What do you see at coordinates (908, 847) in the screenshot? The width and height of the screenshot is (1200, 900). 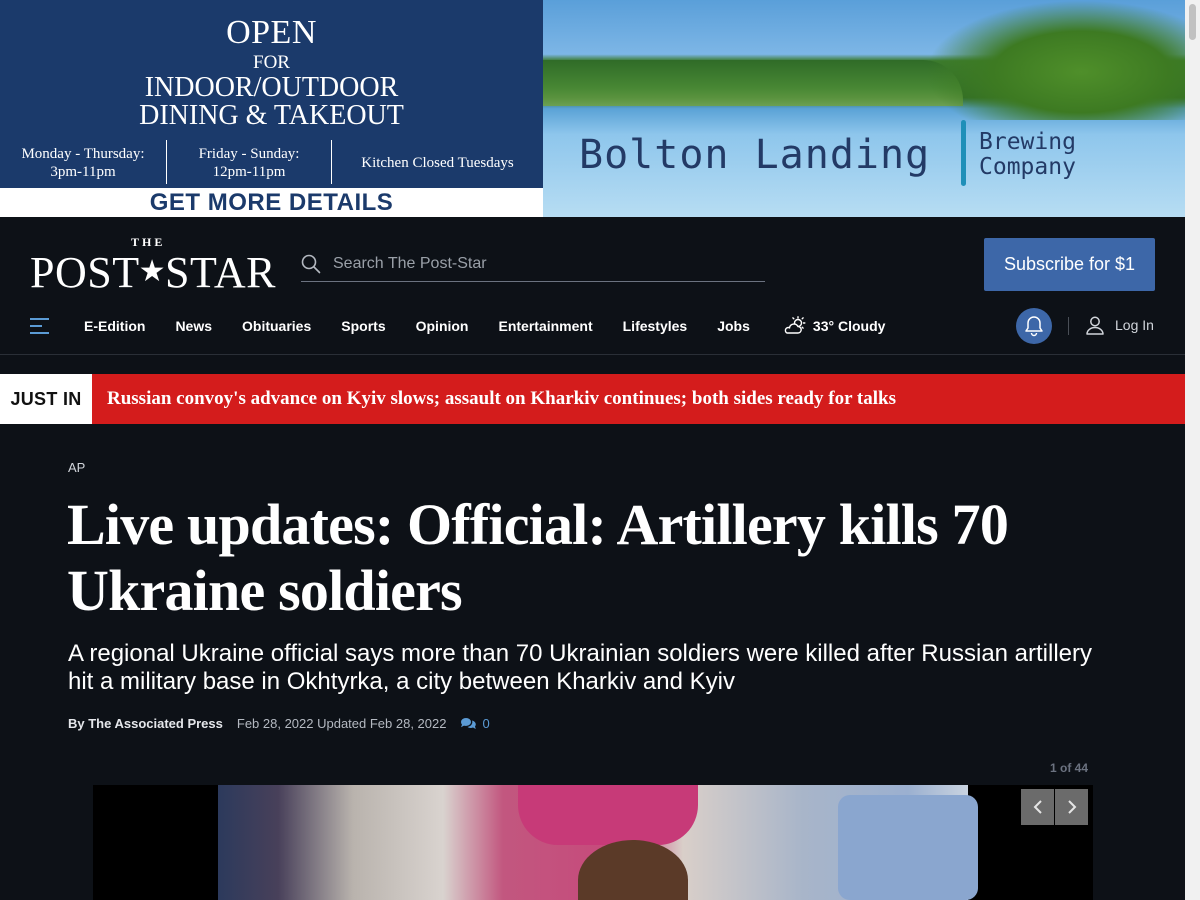 I see `photo-chair` at bounding box center [908, 847].